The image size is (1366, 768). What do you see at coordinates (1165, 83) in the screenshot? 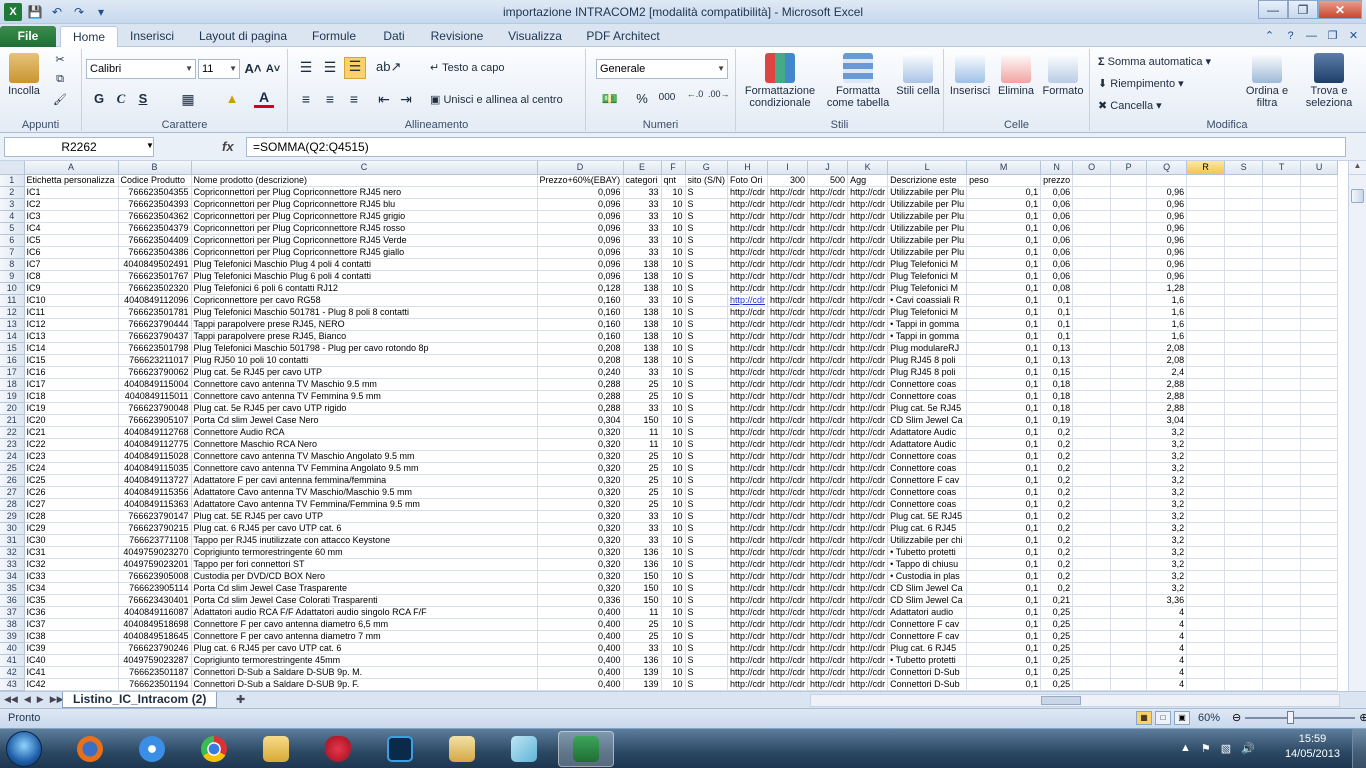
I see `fill-button: ⬇ Riempimento ▾` at bounding box center [1165, 83].